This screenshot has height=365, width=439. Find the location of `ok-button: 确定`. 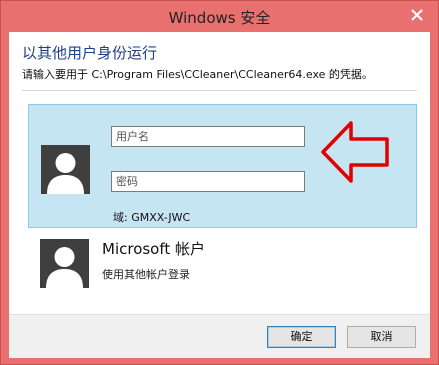

ok-button: 确定 is located at coordinates (301, 337).